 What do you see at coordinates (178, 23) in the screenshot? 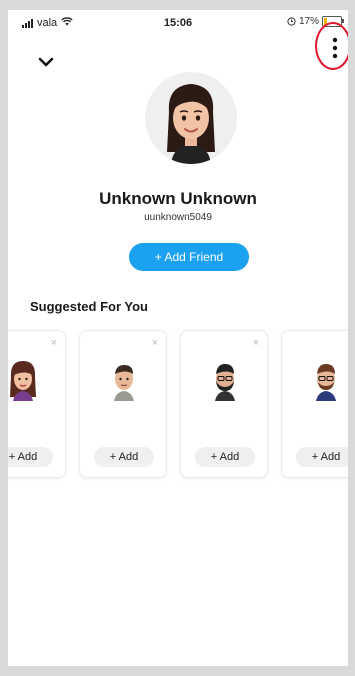
I see `status-bar: vala 15:06 17%` at bounding box center [178, 23].